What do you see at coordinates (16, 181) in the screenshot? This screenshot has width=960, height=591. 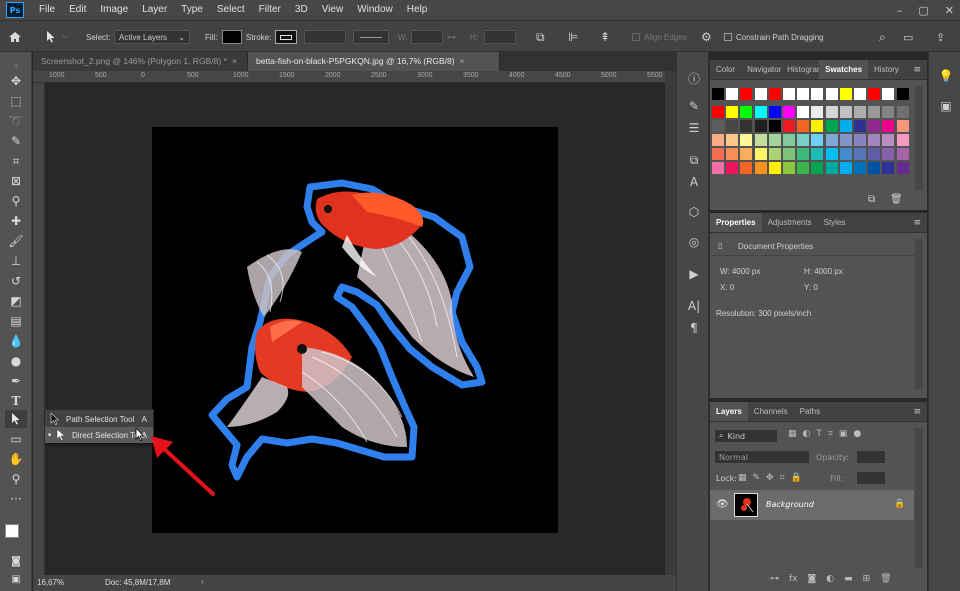 I see `frame-tool-icon: ⊠` at bounding box center [16, 181].